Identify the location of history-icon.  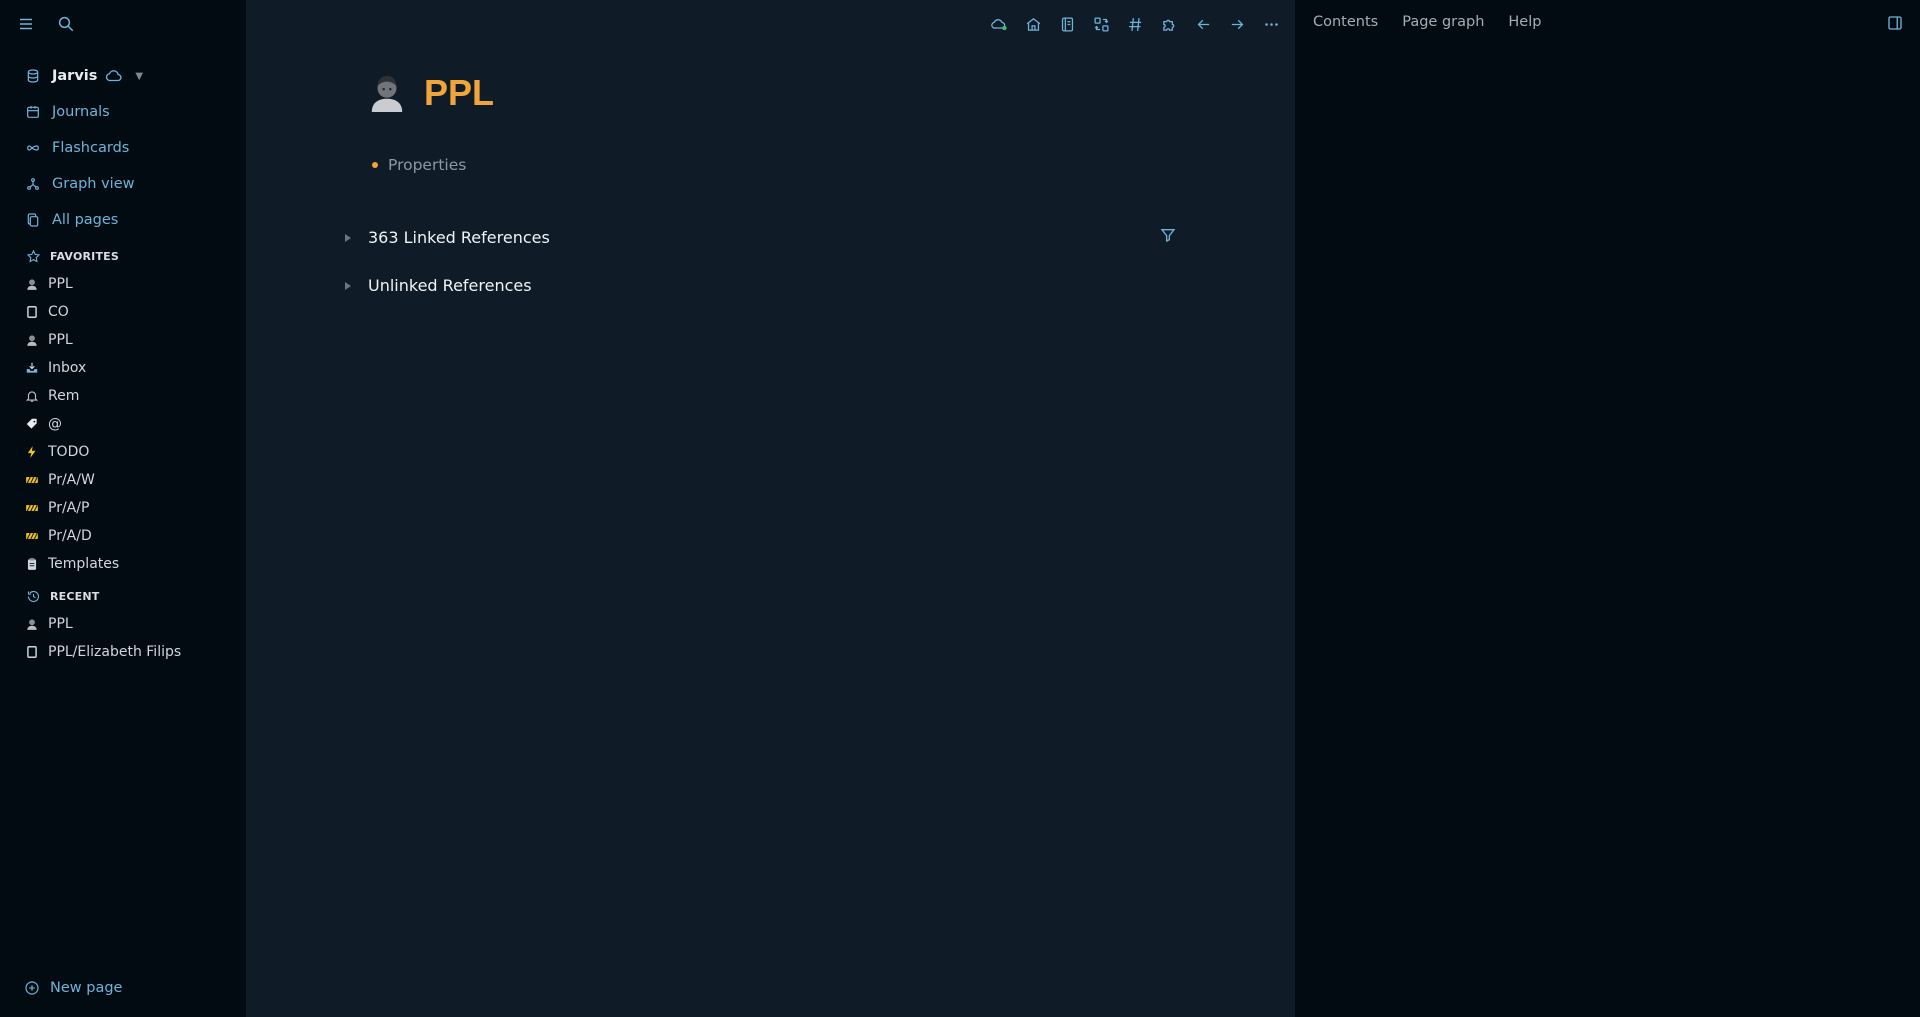
(33, 596).